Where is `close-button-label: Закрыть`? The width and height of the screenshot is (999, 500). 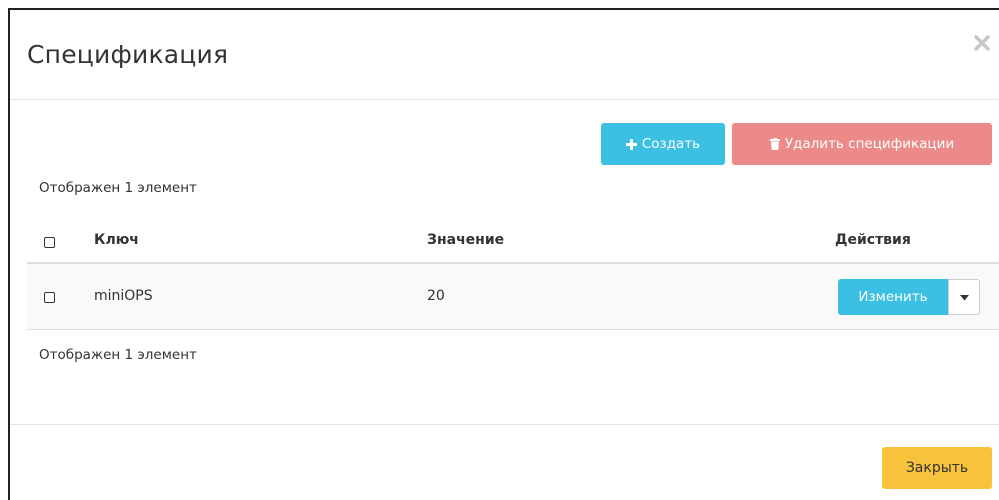 close-button-label: Закрыть is located at coordinates (937, 468).